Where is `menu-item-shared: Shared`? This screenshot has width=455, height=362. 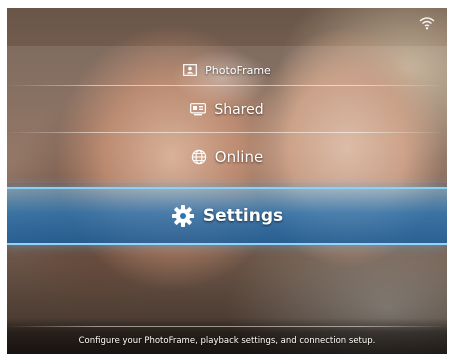 menu-item-shared: Shared is located at coordinates (227, 109).